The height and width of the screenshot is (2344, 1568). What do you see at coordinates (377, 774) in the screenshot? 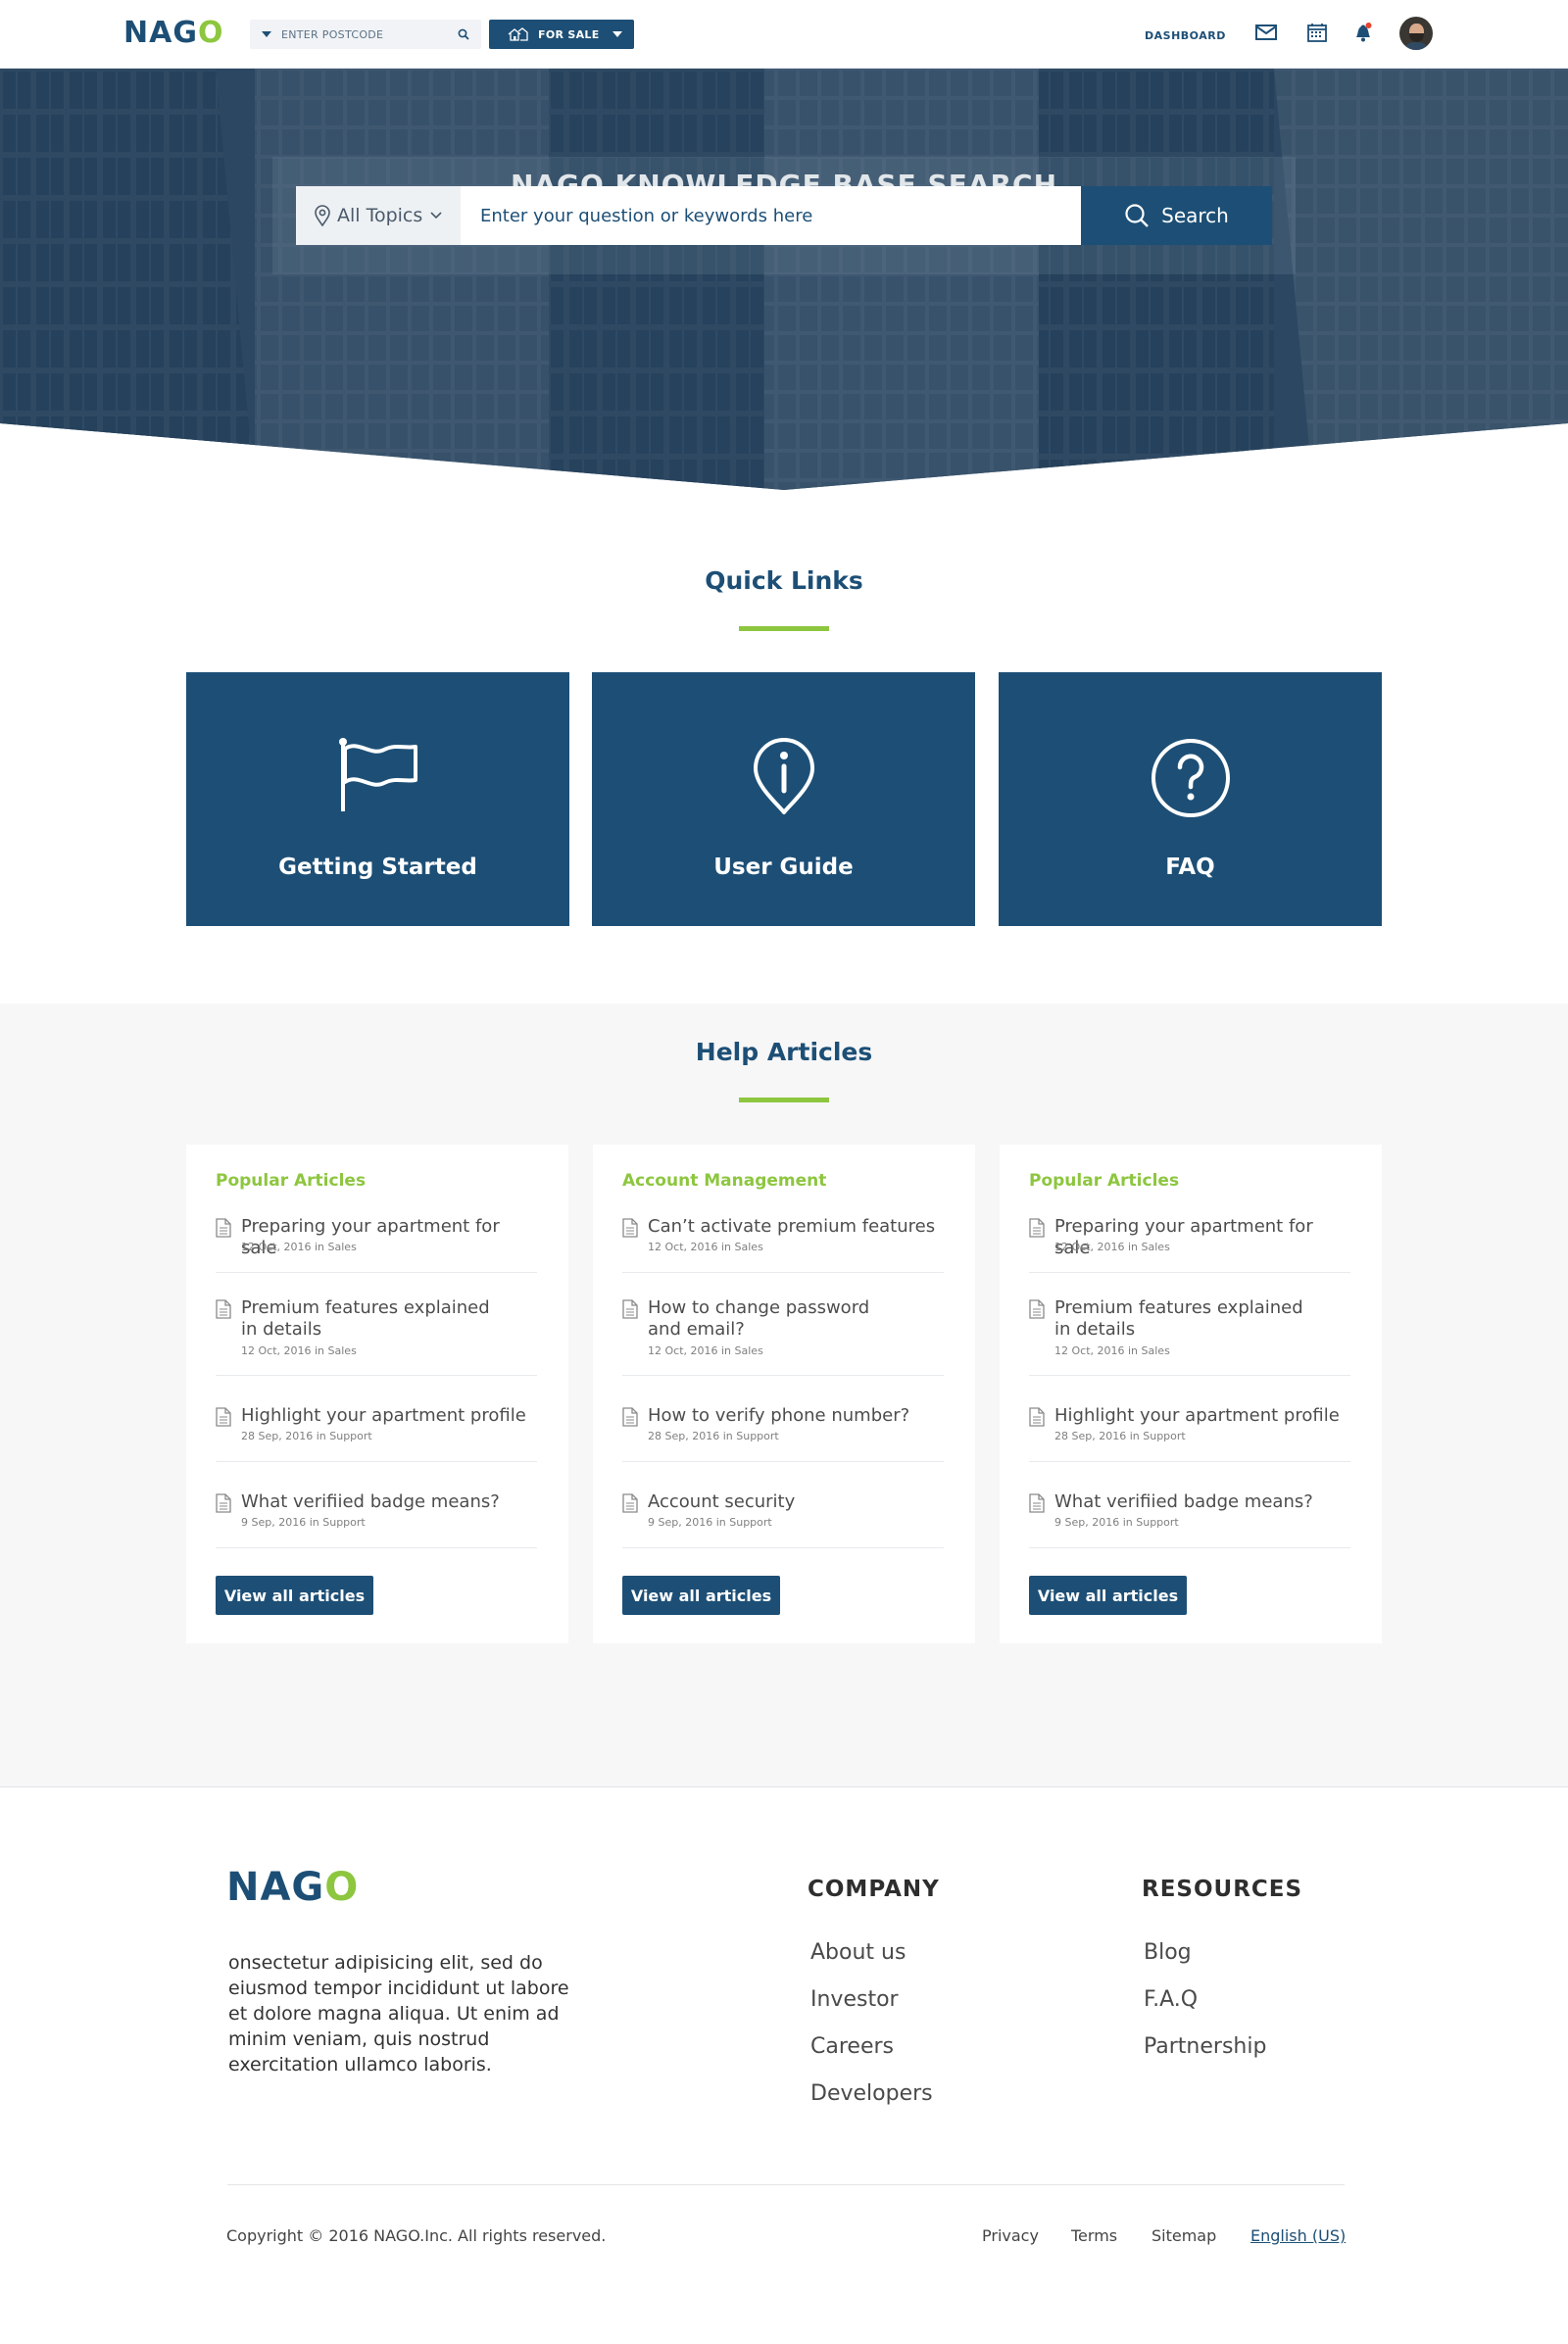
I see `flag-icon` at bounding box center [377, 774].